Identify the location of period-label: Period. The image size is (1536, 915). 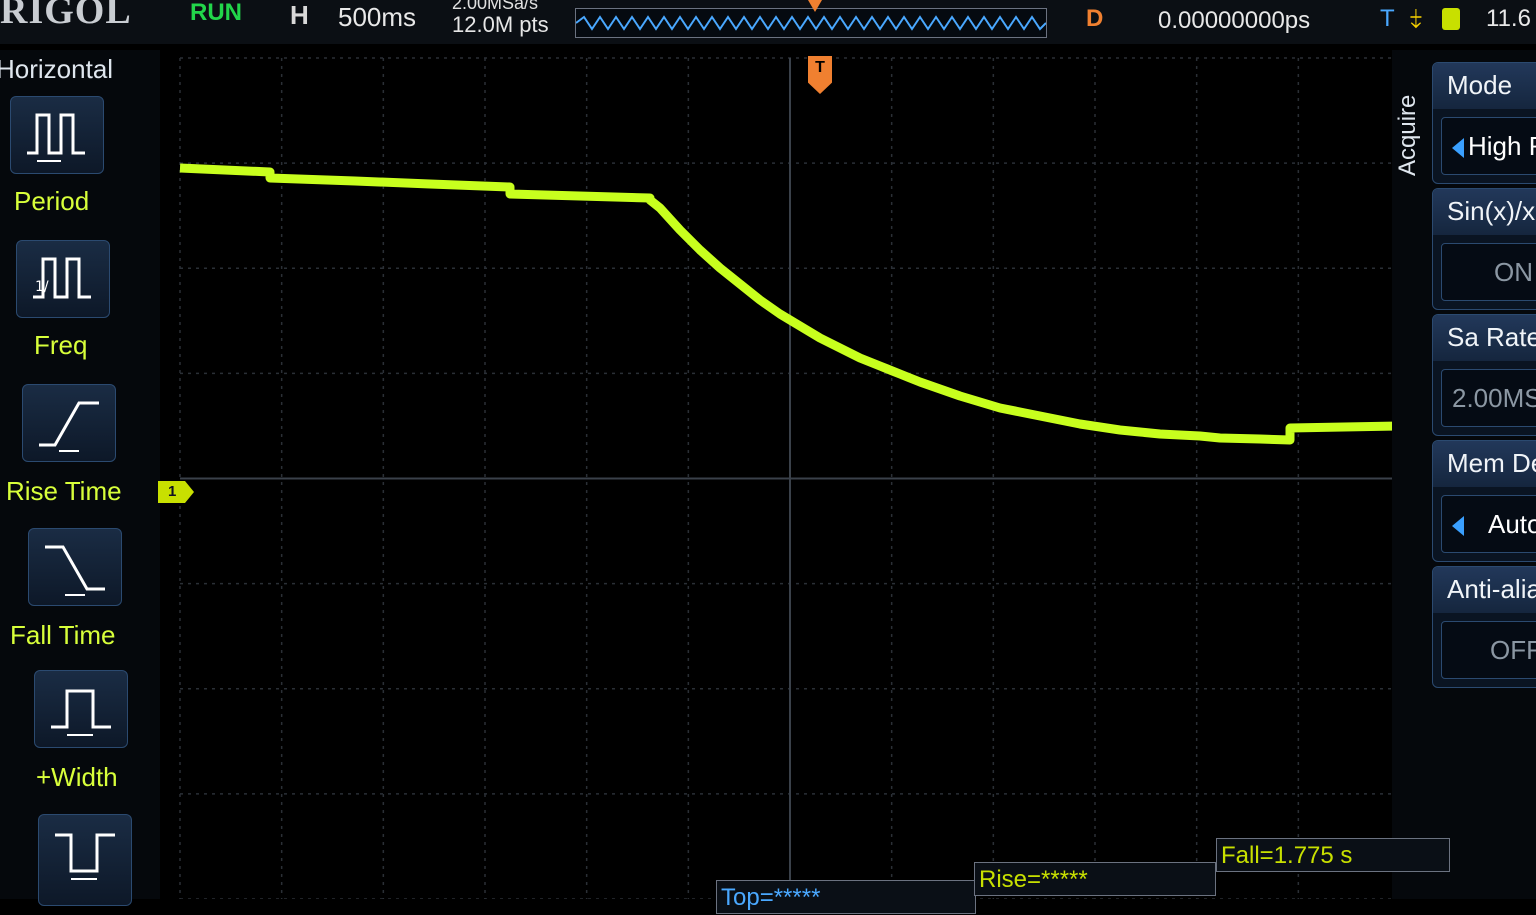
(52, 201).